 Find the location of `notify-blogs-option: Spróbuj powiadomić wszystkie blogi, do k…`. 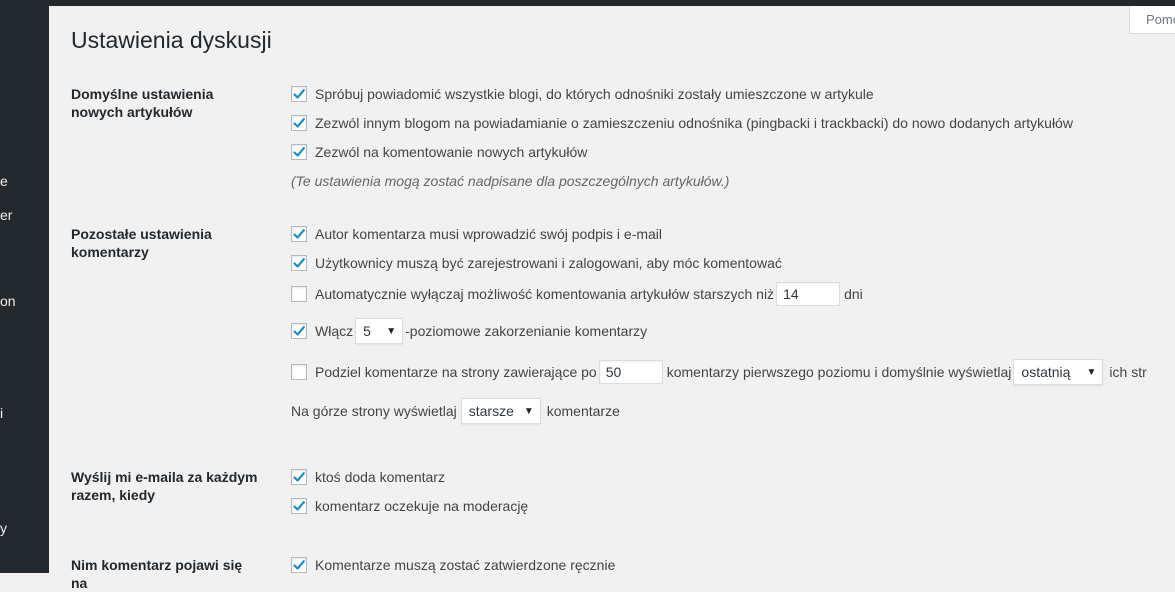

notify-blogs-option: Spróbuj powiadomić wszystkie blogi, do k… is located at coordinates (582, 94).